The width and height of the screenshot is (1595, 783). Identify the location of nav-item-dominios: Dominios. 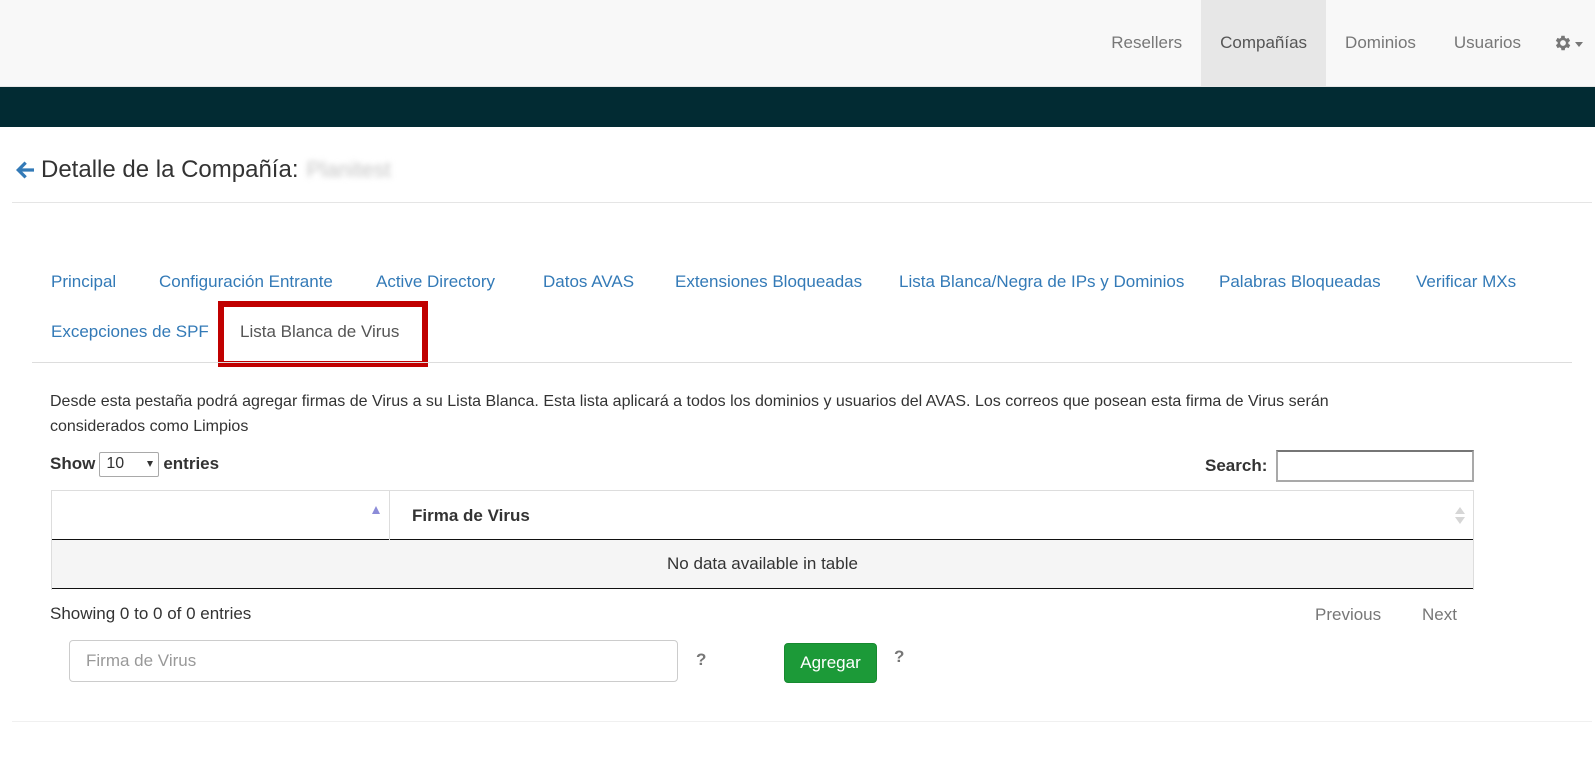
(1380, 43).